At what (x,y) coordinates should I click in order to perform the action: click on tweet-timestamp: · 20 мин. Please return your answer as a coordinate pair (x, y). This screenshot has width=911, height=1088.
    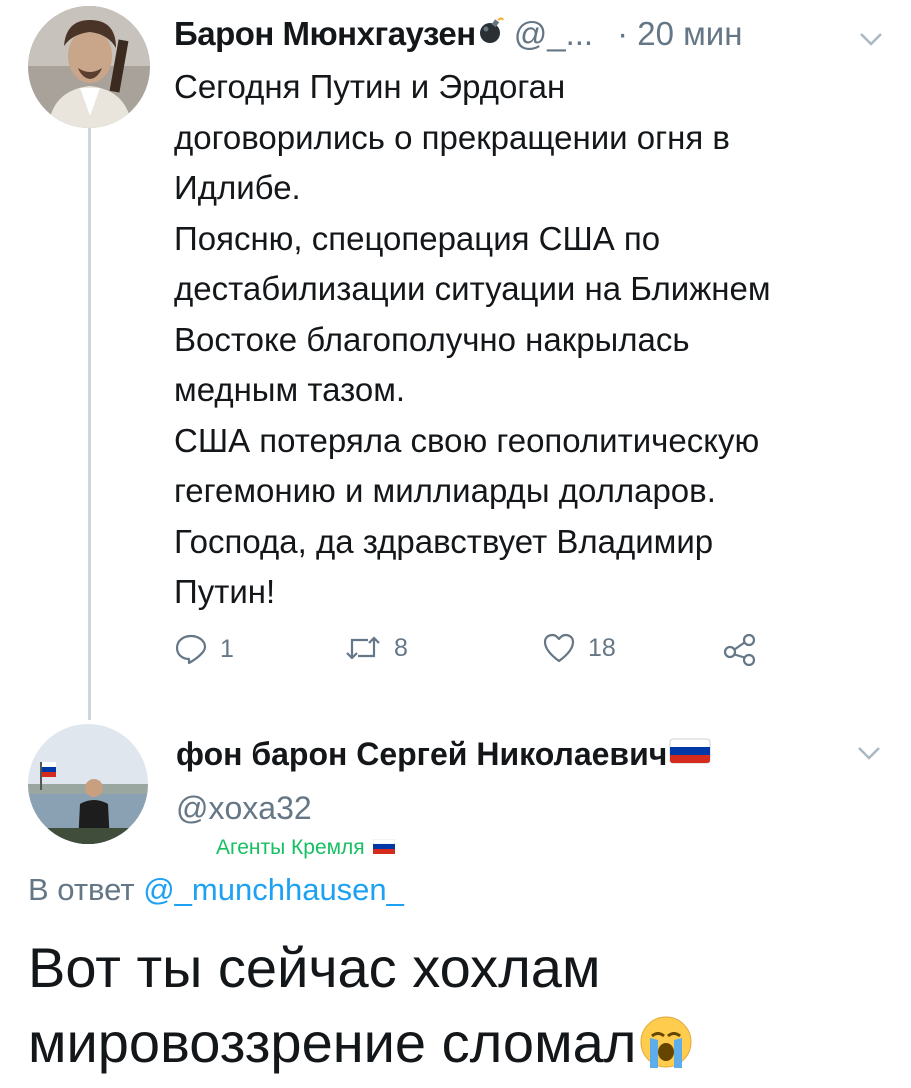
    Looking at the image, I should click on (679, 34).